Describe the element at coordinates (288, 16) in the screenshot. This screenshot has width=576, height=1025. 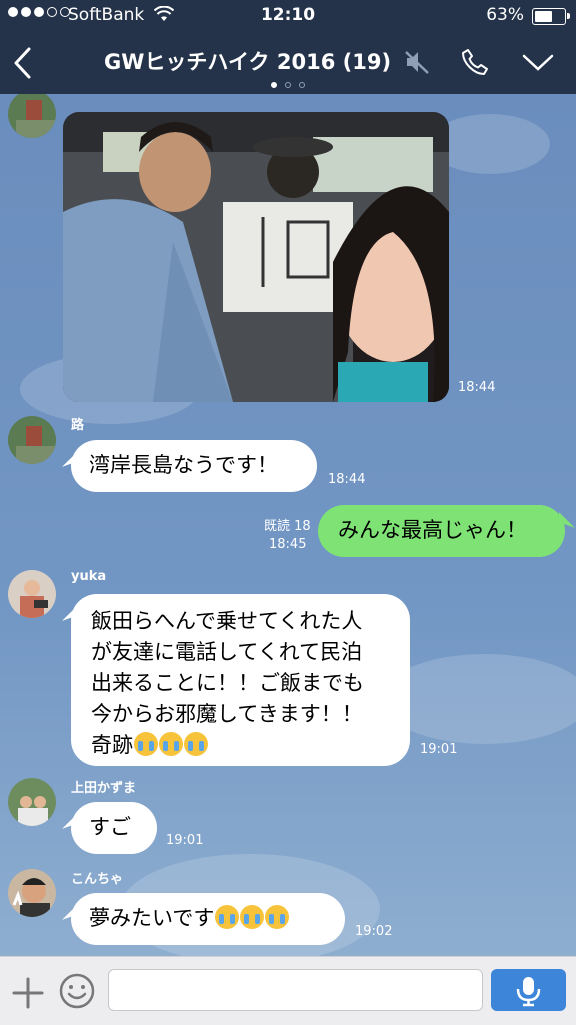
I see `status-bar: SoftBank 12:10 63%` at that location.